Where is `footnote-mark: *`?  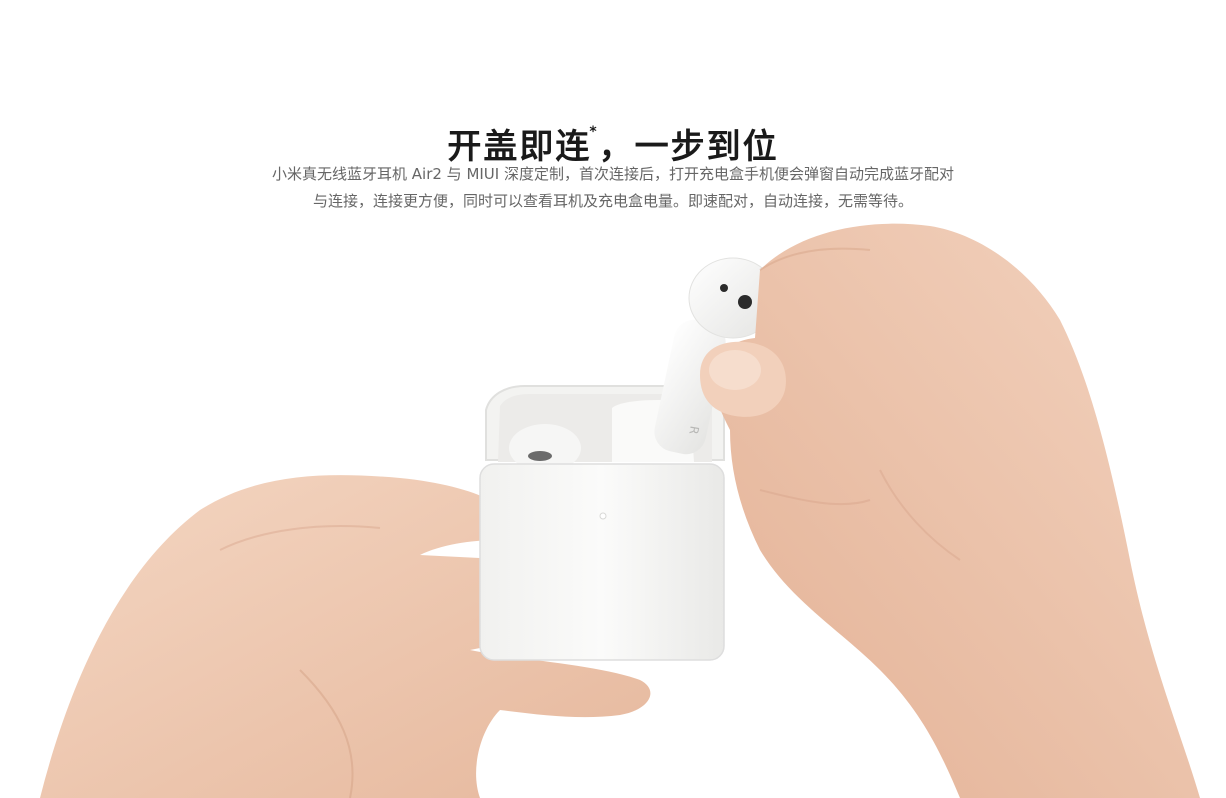 footnote-mark: * is located at coordinates (593, 131).